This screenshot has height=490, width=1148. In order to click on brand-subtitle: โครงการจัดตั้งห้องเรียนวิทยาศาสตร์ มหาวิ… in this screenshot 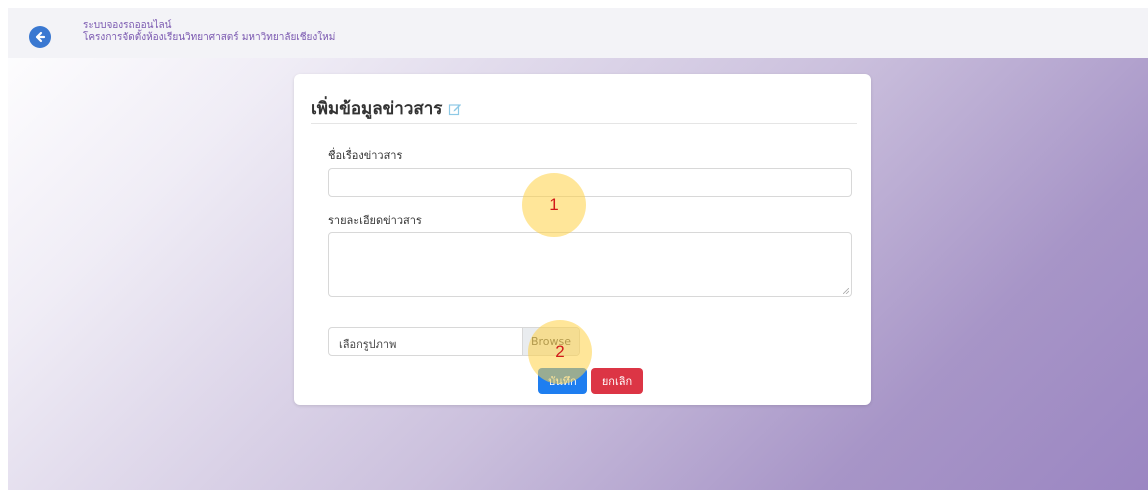, I will do `click(209, 37)`.